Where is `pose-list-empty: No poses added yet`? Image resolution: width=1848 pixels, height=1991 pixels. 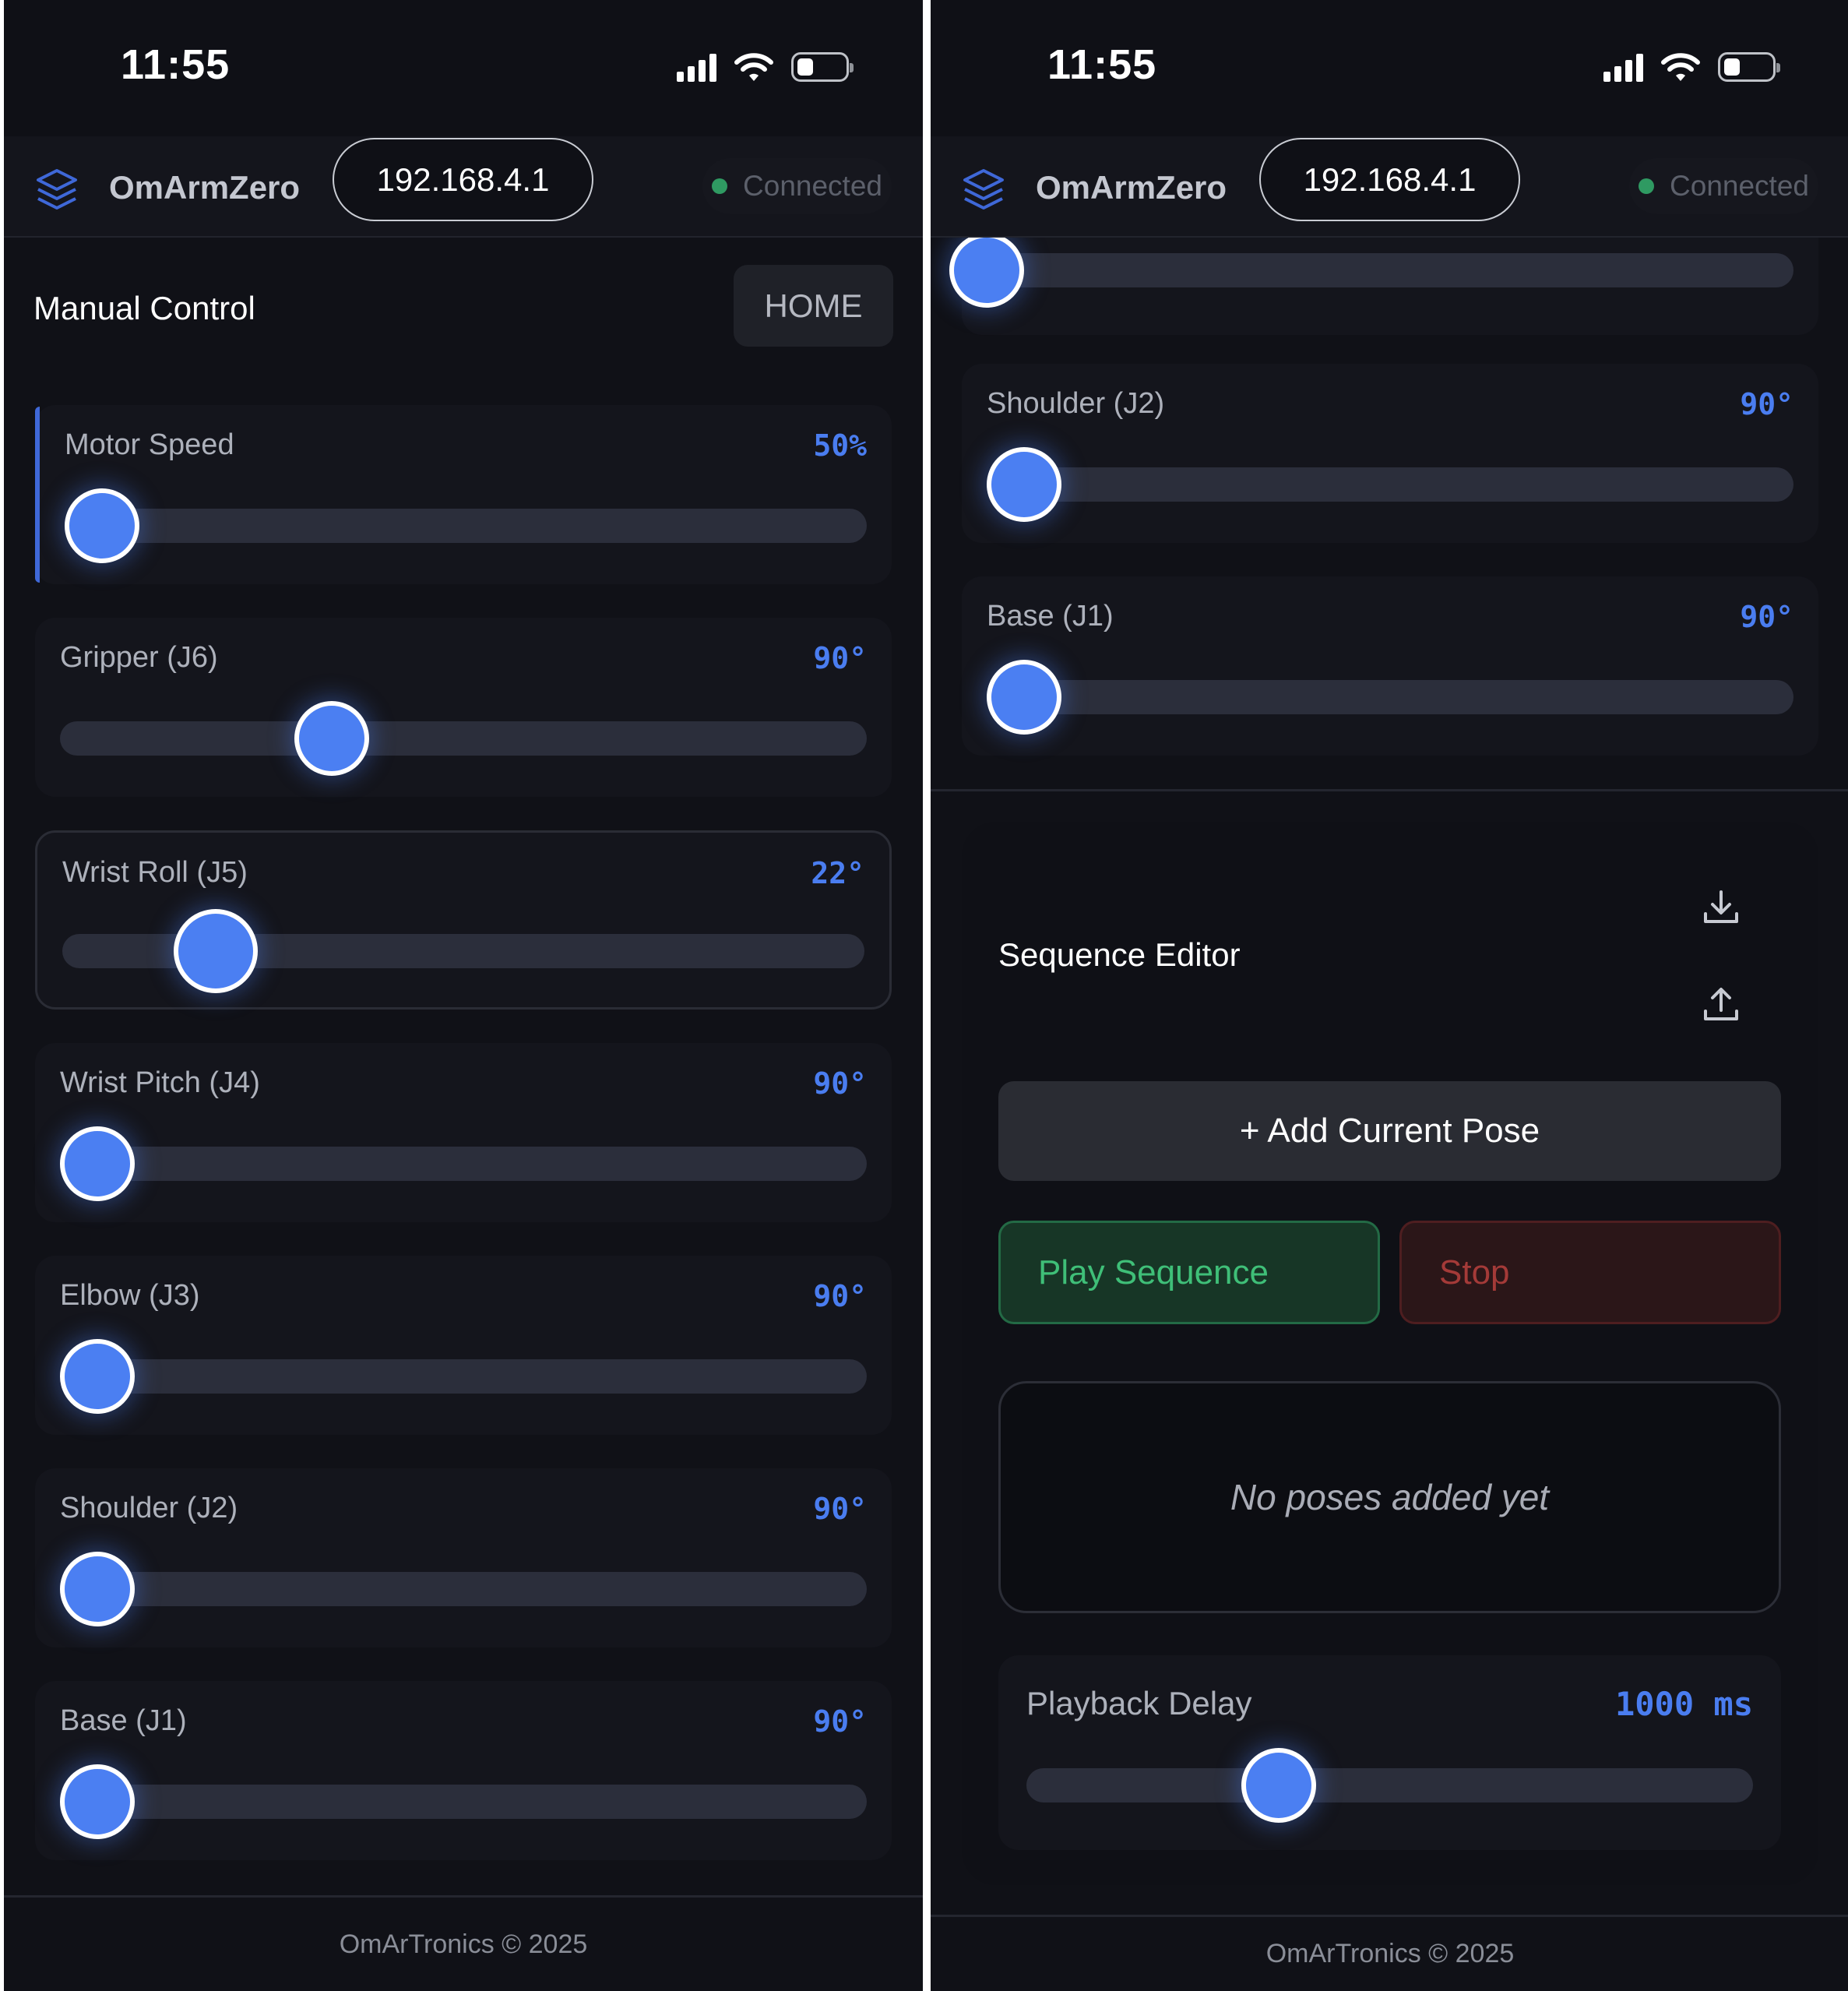 pose-list-empty: No poses added yet is located at coordinates (1389, 1497).